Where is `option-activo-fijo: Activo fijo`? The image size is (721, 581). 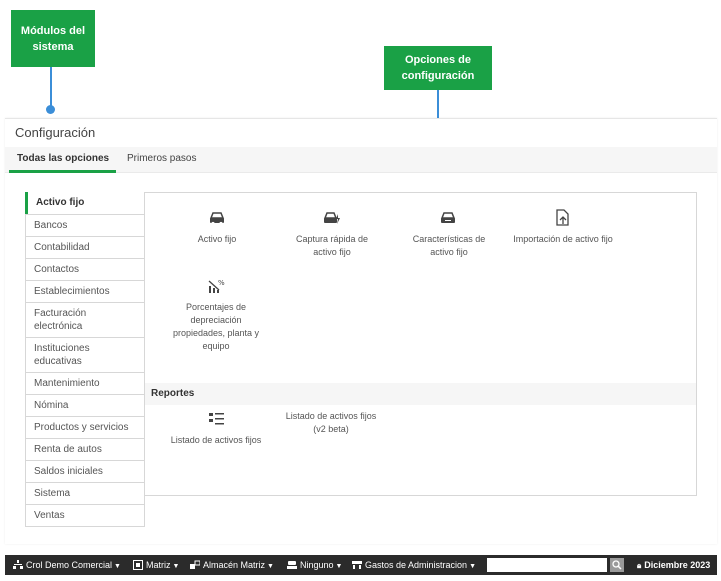 option-activo-fijo: Activo fijo is located at coordinates (217, 227).